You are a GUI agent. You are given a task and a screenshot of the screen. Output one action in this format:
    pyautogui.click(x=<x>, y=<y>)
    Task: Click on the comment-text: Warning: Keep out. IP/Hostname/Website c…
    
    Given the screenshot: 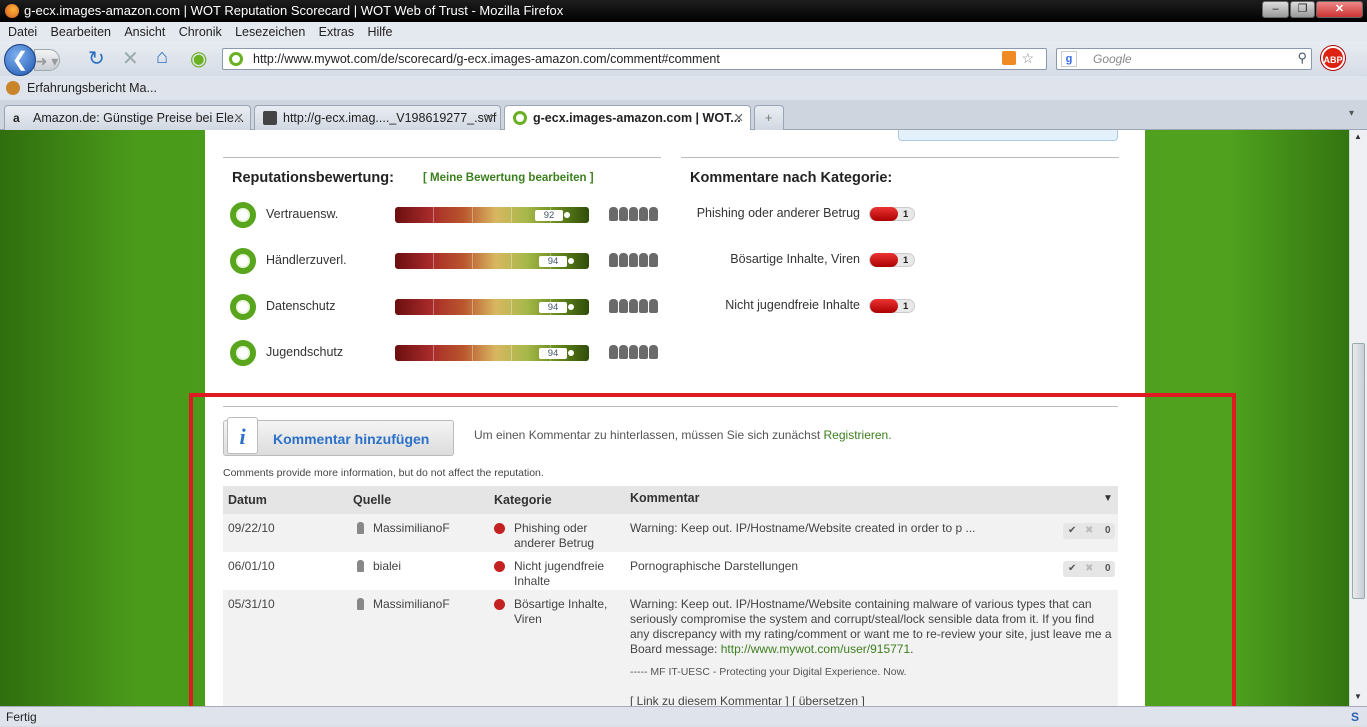 What is the action you would take?
    pyautogui.click(x=840, y=528)
    